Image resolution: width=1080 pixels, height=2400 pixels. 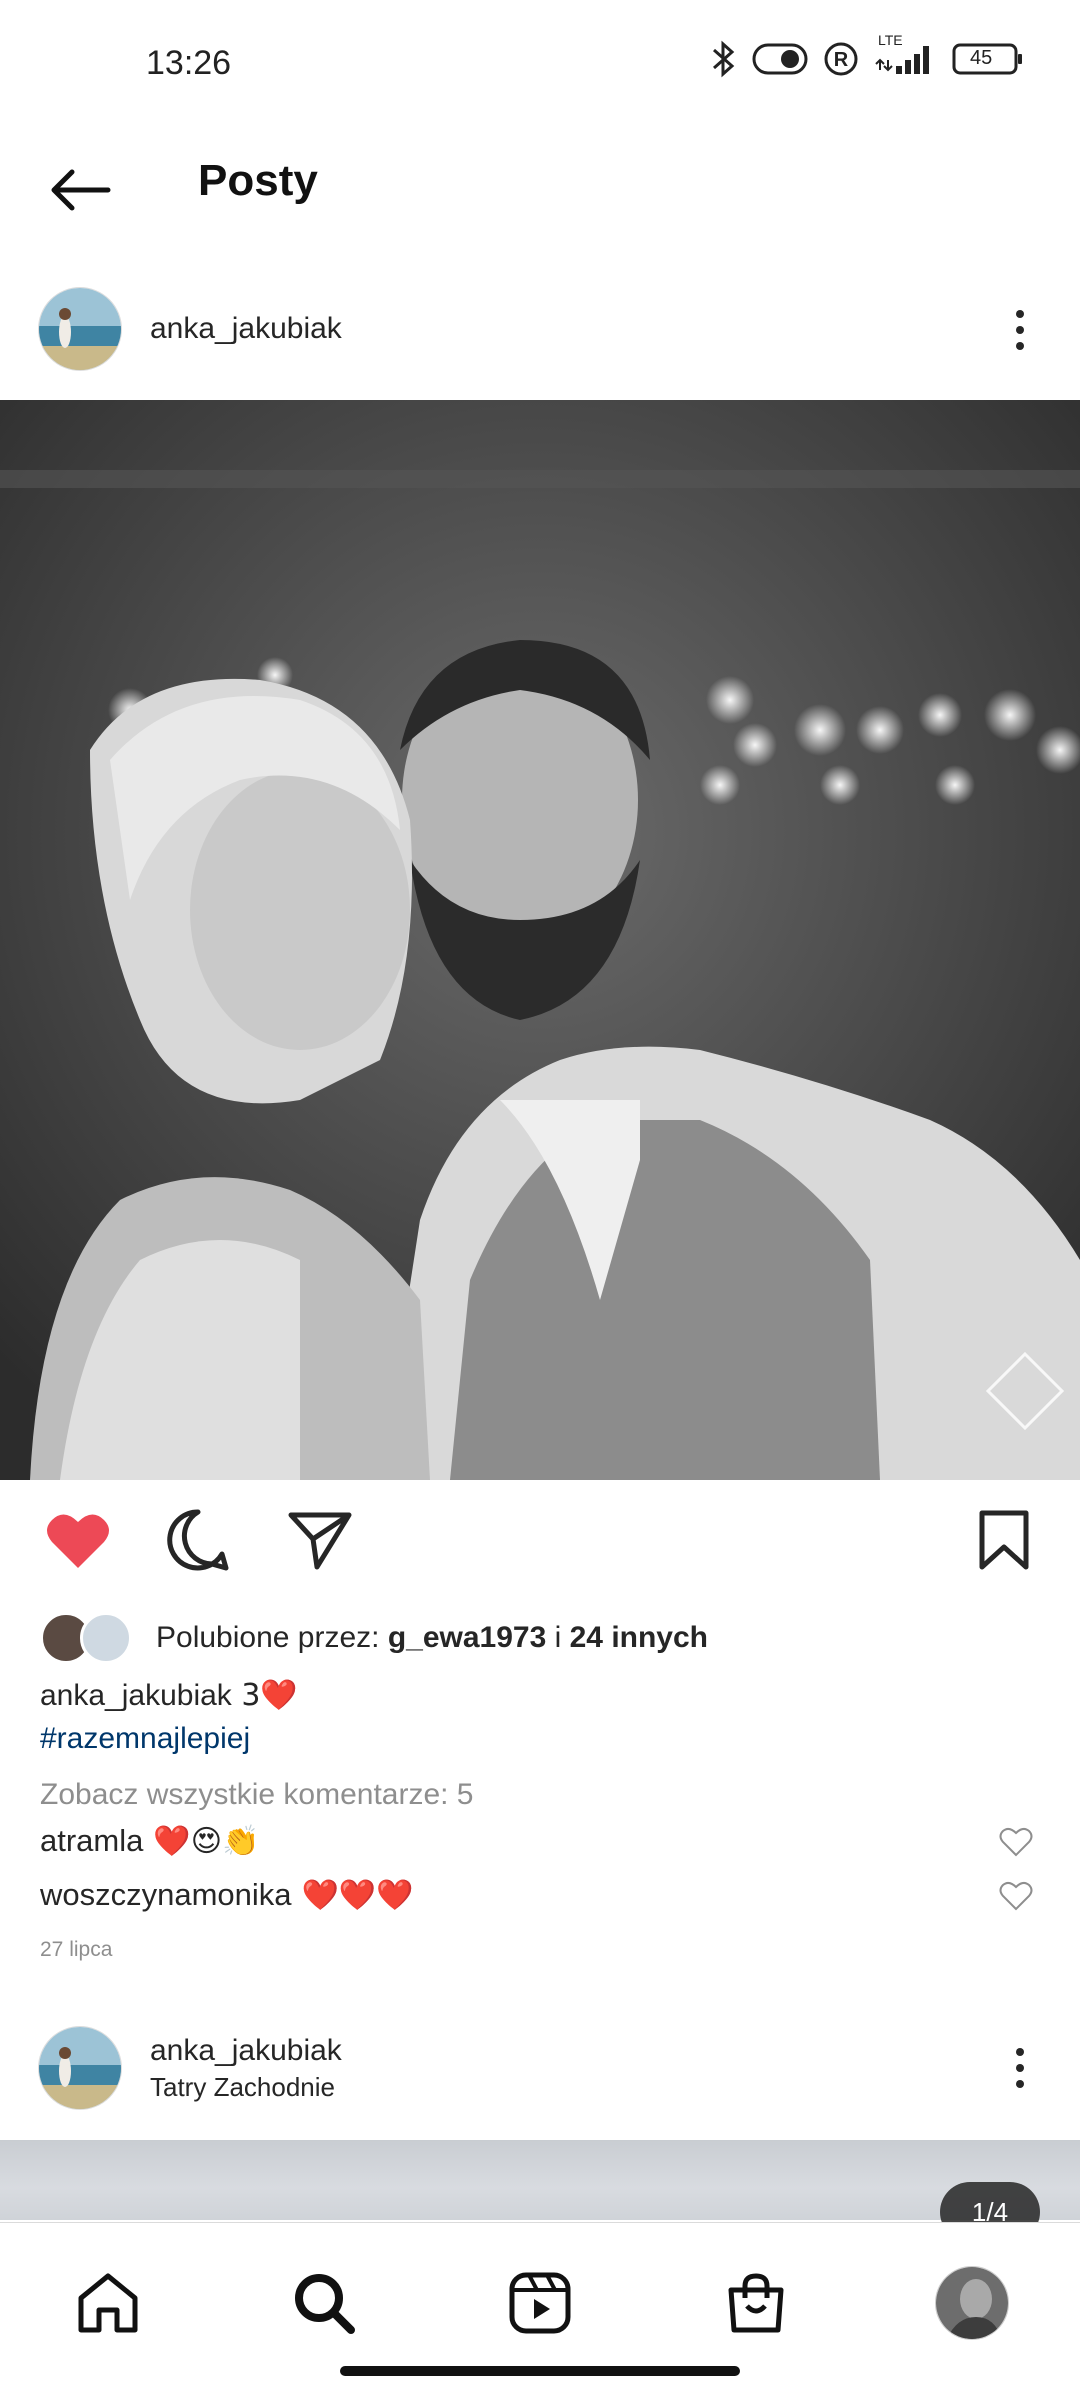 I want to click on comment-text: ❤️😍👏, so click(x=206, y=1841).